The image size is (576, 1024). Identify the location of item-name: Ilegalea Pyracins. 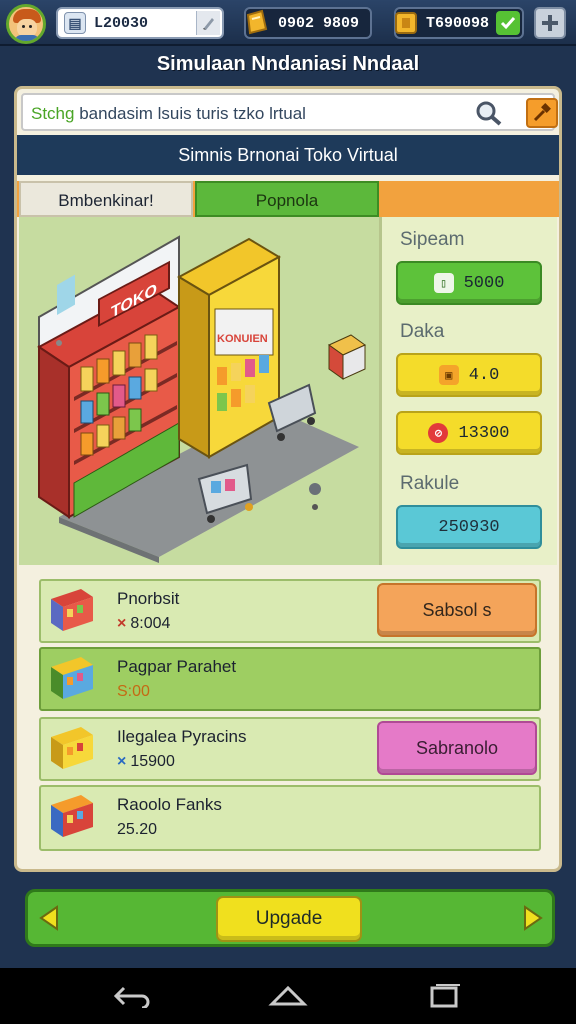
(182, 736).